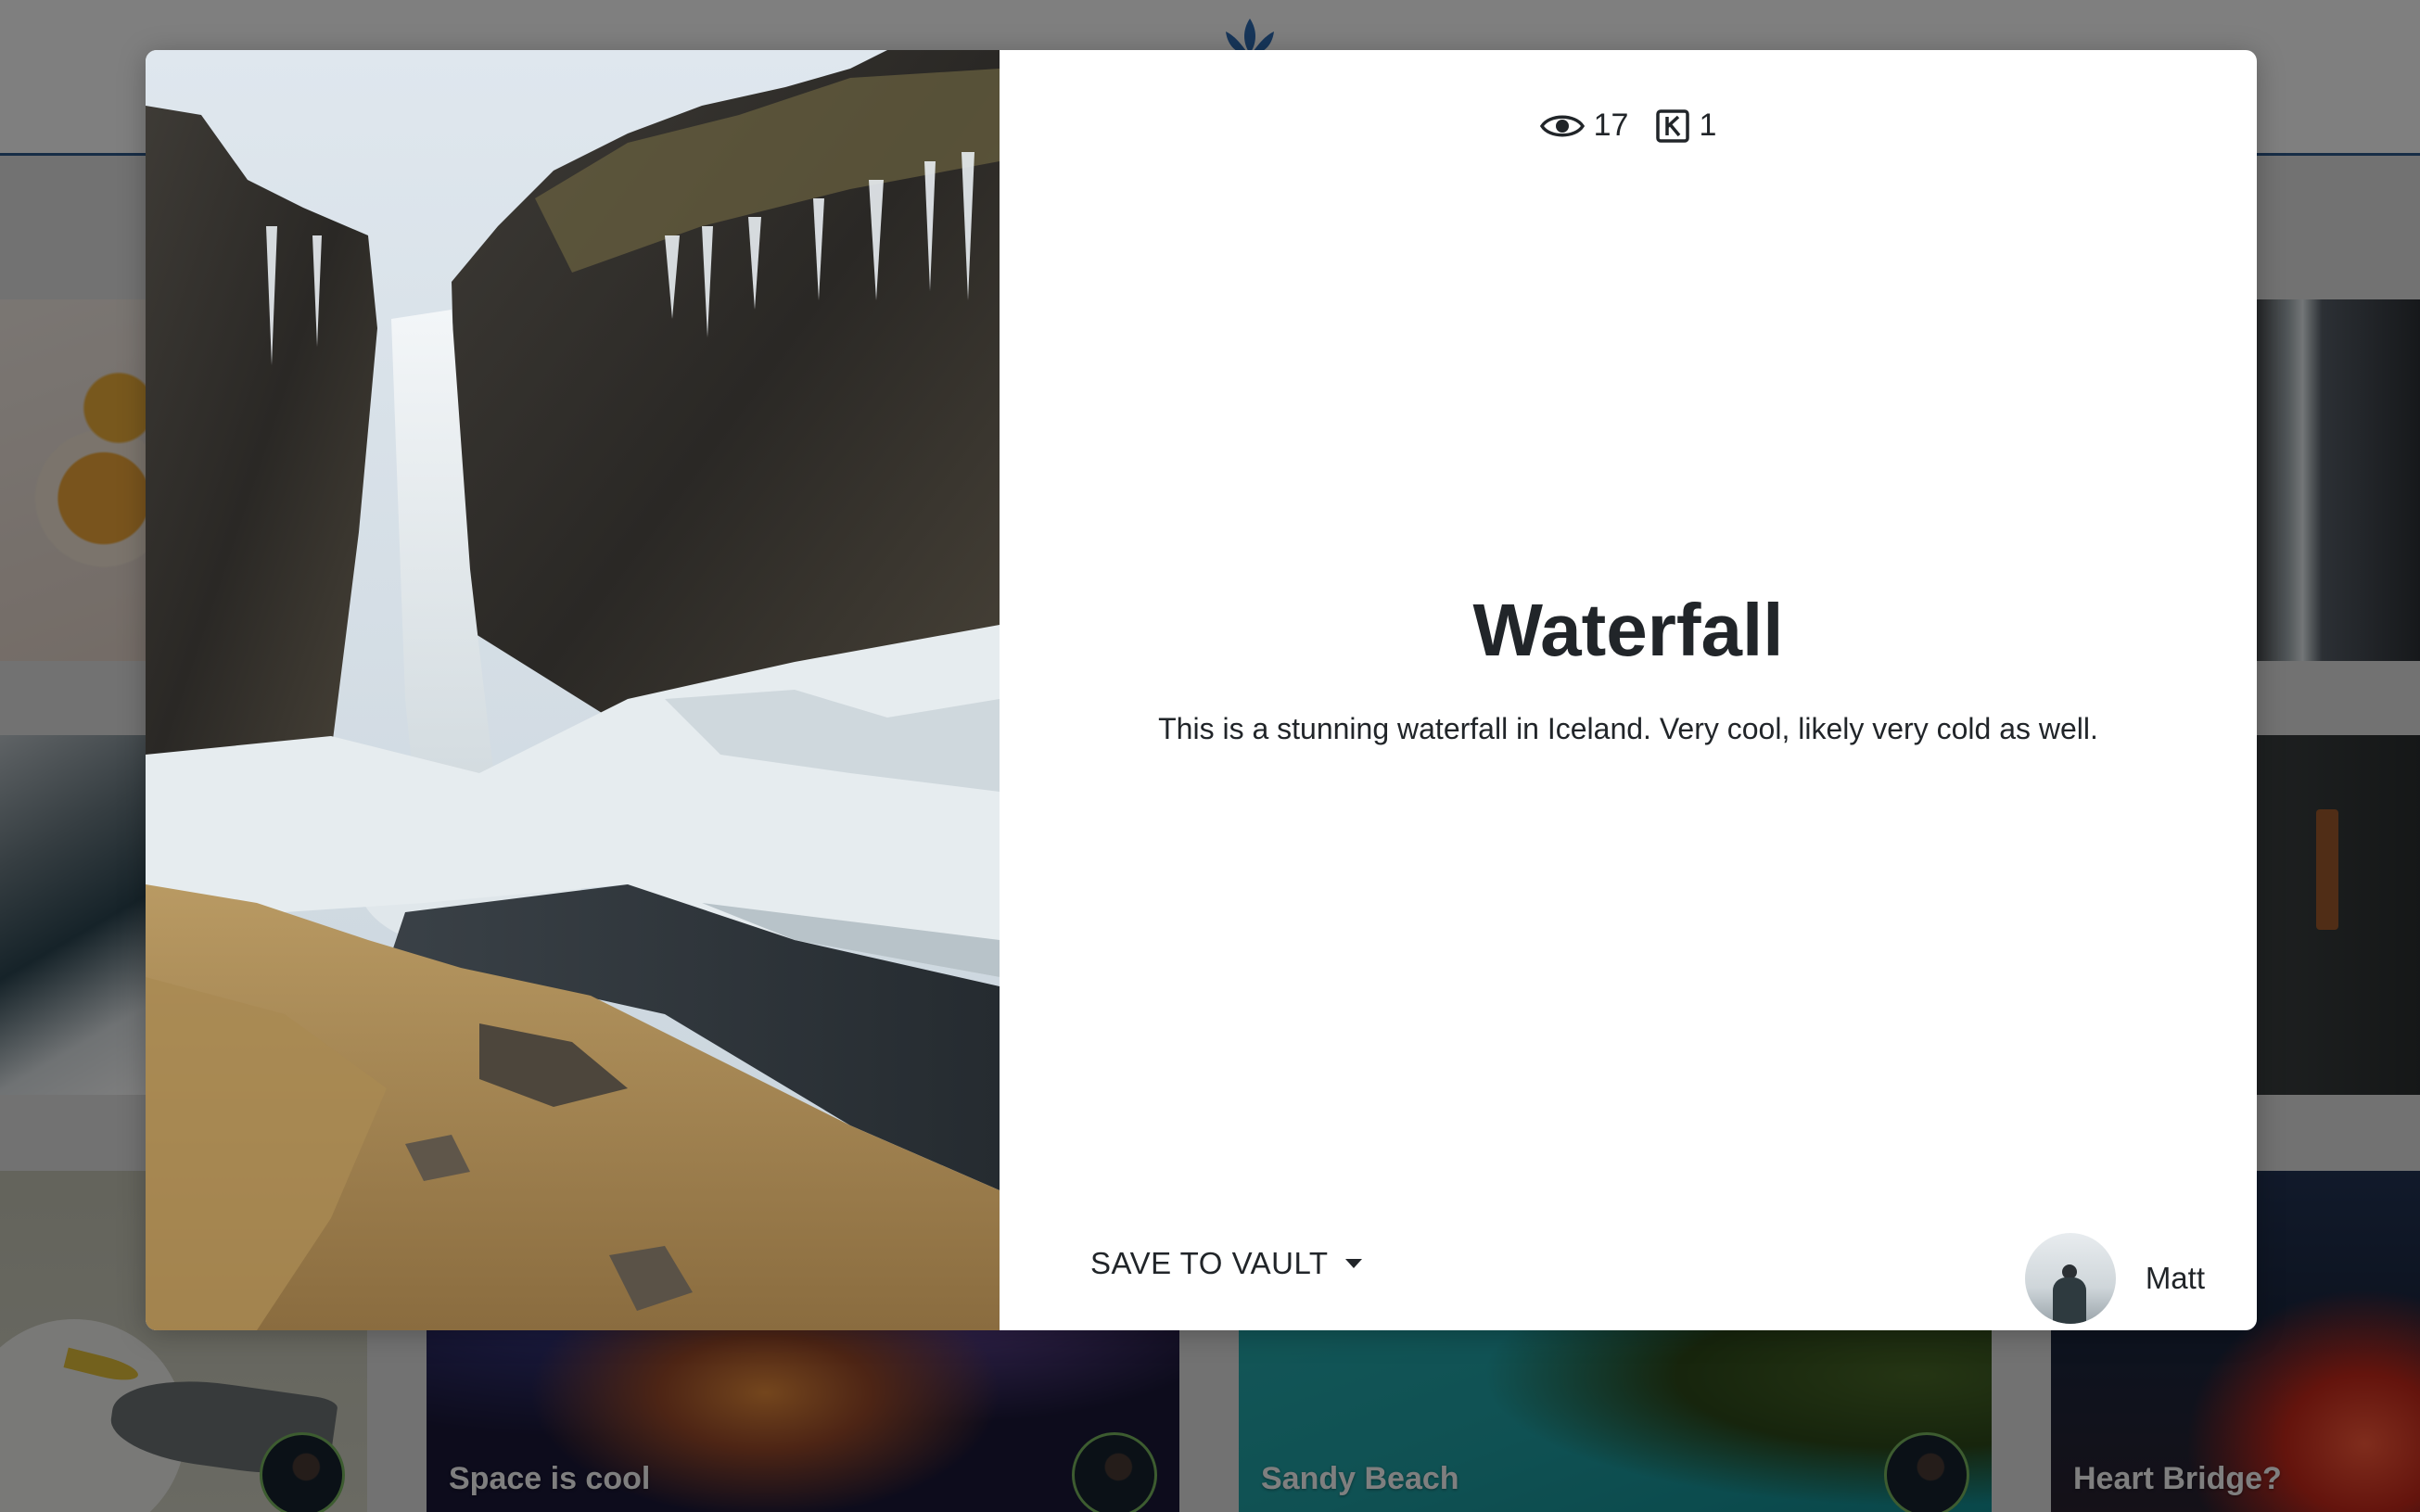 The height and width of the screenshot is (1512, 2420). Describe the element at coordinates (1673, 125) in the screenshot. I see `k-square-icon` at that location.